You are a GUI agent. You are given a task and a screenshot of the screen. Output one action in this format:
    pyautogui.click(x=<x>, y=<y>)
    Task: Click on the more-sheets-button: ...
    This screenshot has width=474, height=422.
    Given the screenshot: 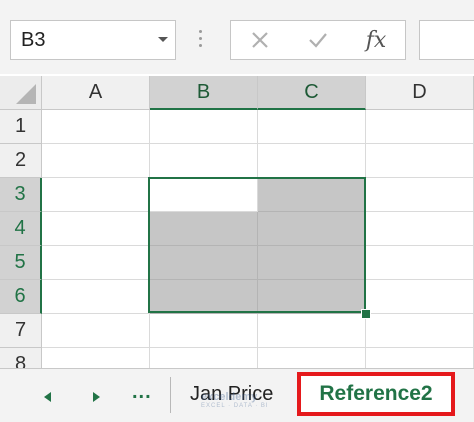 What is the action you would take?
    pyautogui.click(x=142, y=392)
    